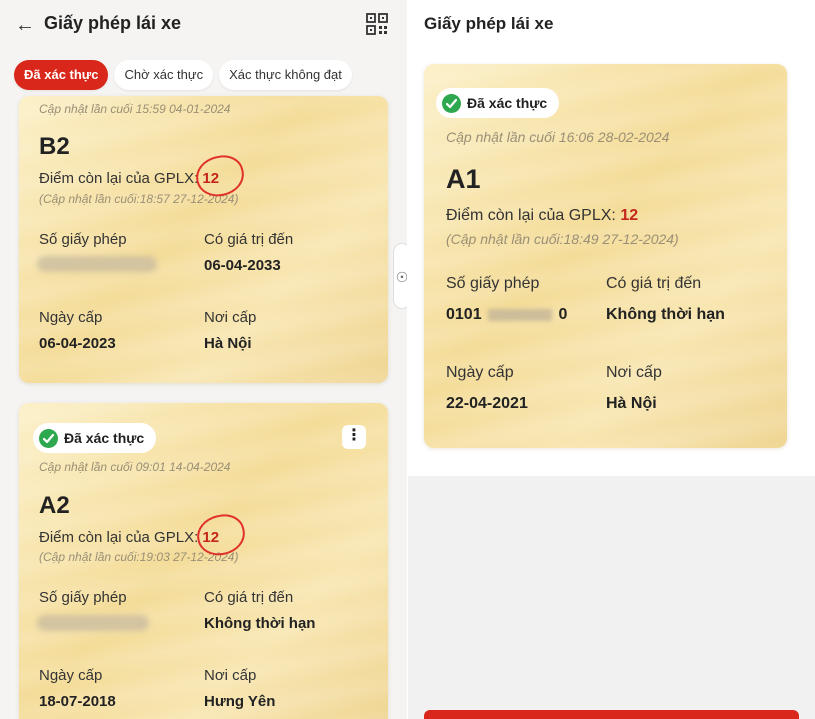 This screenshot has height=719, width=815. Describe the element at coordinates (61, 75) in the screenshot. I see `tab-verified: Đã xác thực` at that location.